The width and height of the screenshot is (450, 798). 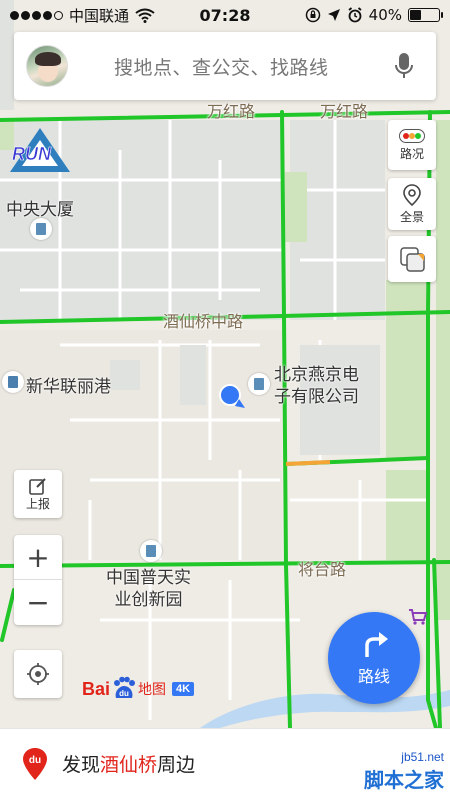 I want to click on logo-ditu: 地图, so click(x=152, y=690).